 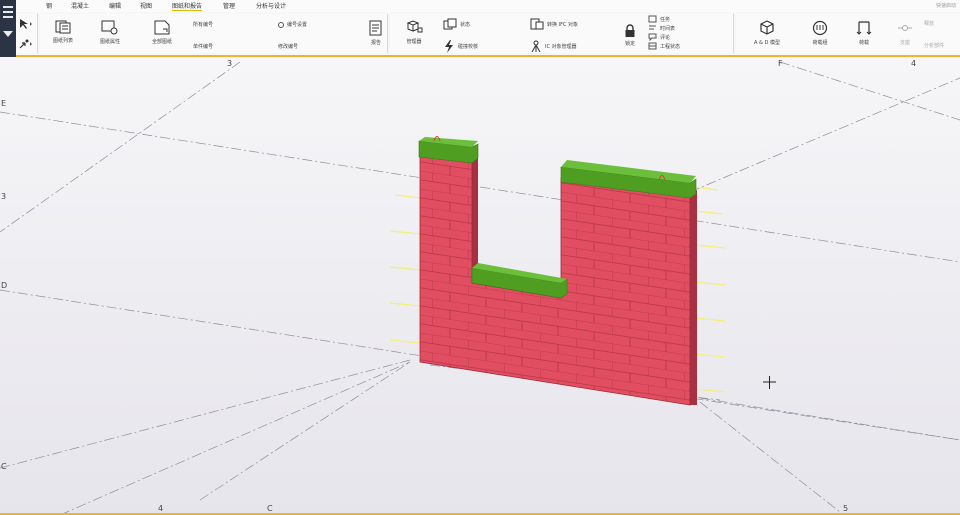 I want to click on general-drawing-icon, so click(x=162, y=27).